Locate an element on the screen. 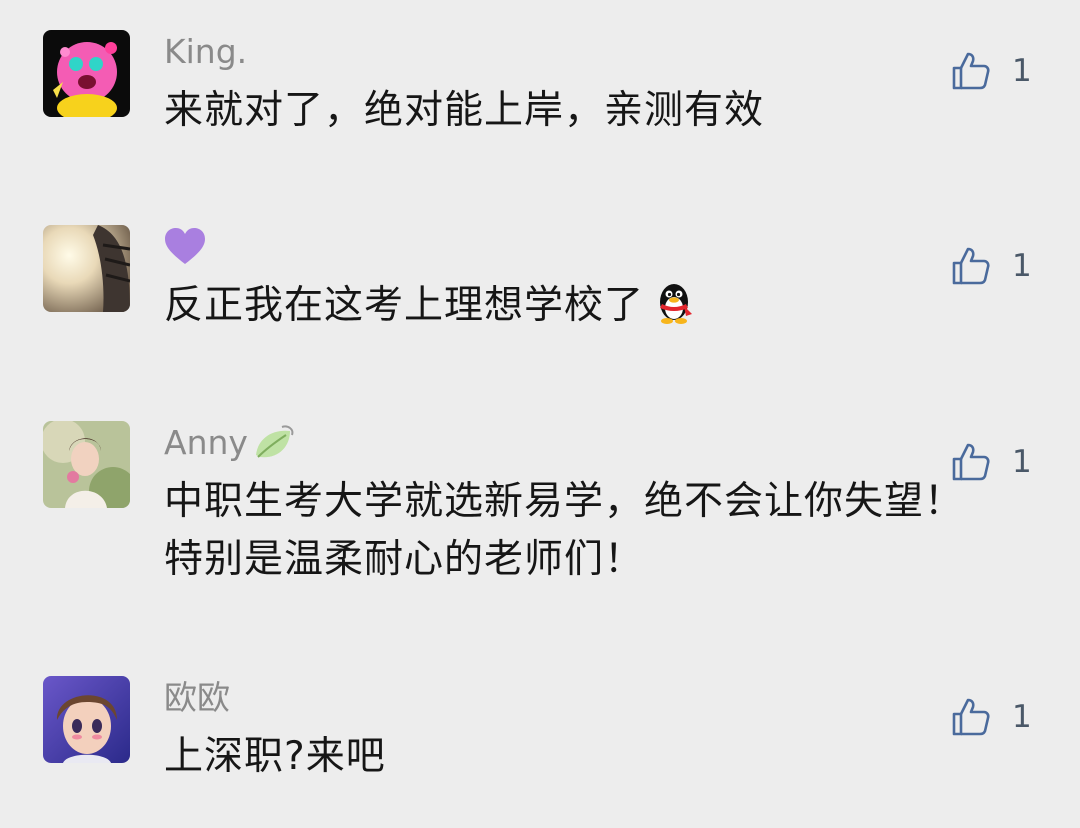 This screenshot has height=828, width=1080. nickname: 欧欧 is located at coordinates (197, 698).